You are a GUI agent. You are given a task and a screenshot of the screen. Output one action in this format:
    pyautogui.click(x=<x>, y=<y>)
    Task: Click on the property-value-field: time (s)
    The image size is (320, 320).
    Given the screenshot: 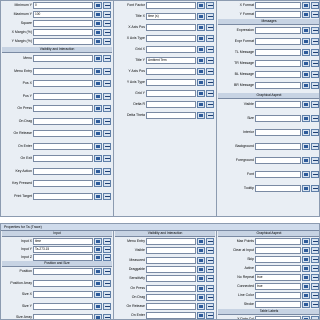 What is the action you would take?
    pyautogui.click(x=171, y=16)
    